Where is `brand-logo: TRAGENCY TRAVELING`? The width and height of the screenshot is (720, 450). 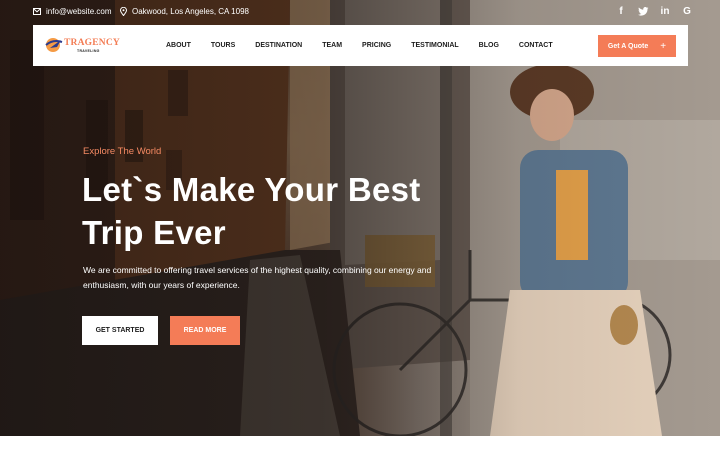 brand-logo: TRAGENCY TRAVELING is located at coordinates (82, 46).